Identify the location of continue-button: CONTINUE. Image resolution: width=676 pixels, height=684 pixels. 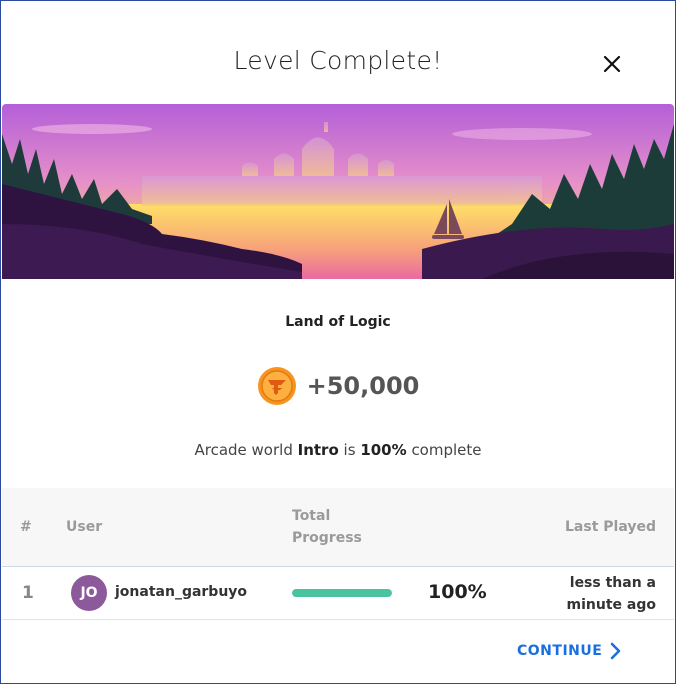
(569, 651).